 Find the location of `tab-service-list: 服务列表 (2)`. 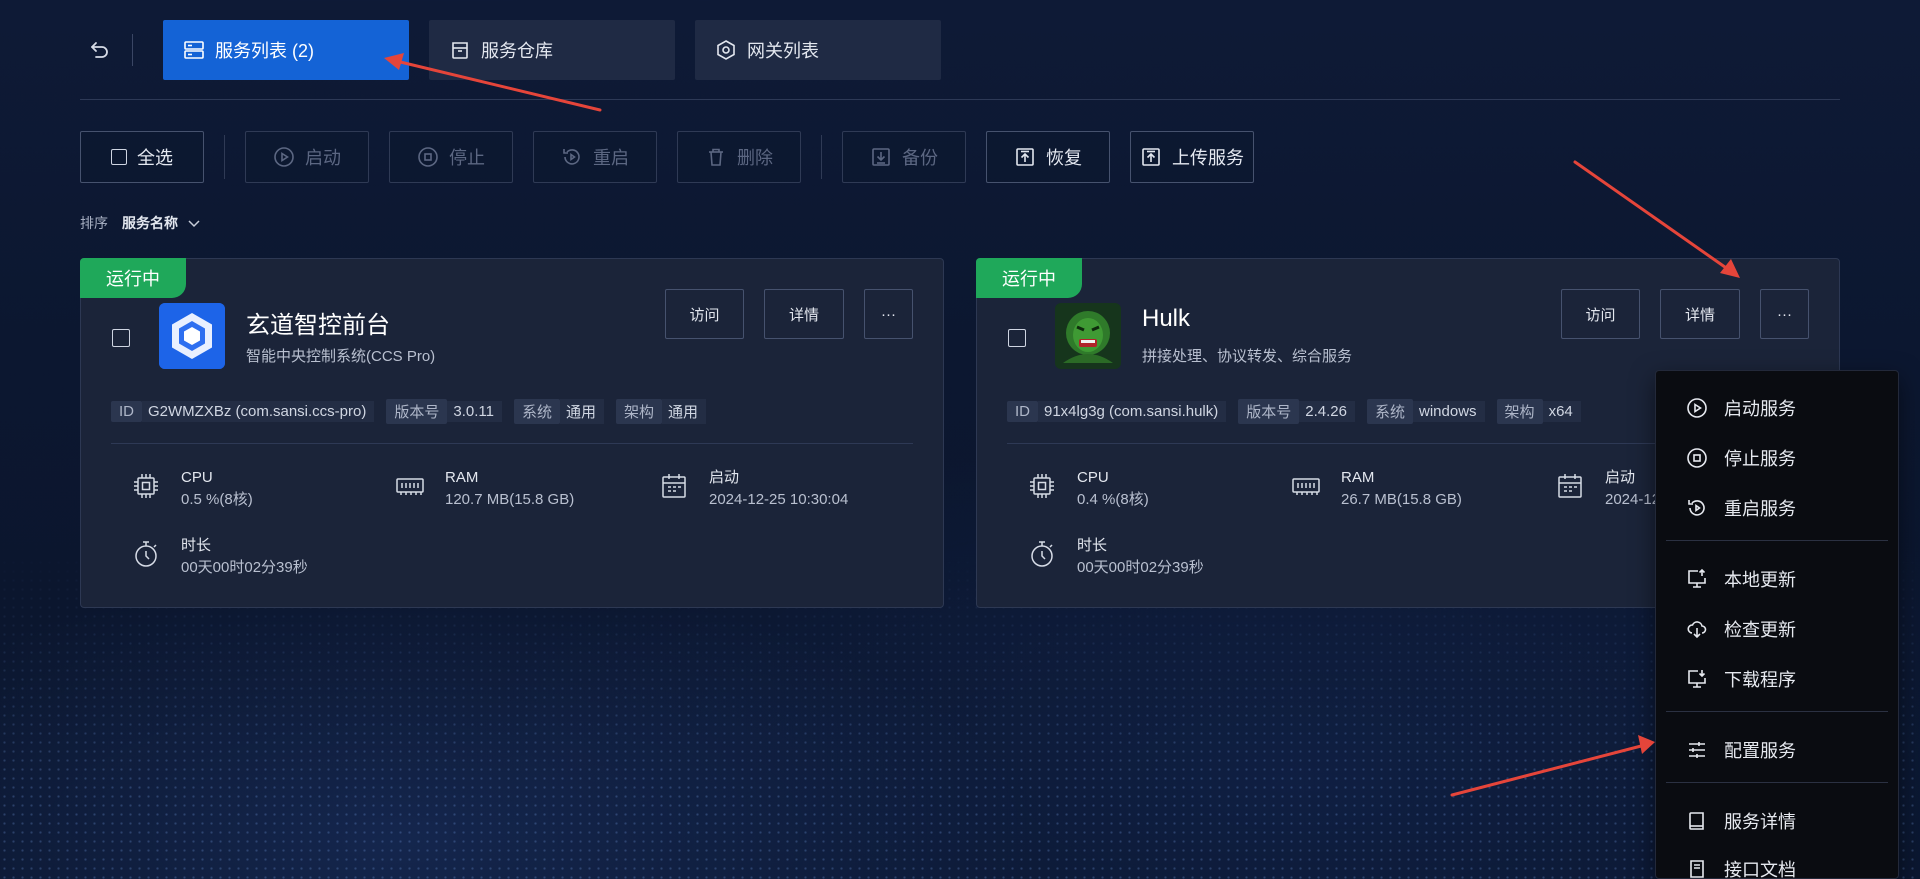

tab-service-list: 服务列表 (2) is located at coordinates (286, 50).